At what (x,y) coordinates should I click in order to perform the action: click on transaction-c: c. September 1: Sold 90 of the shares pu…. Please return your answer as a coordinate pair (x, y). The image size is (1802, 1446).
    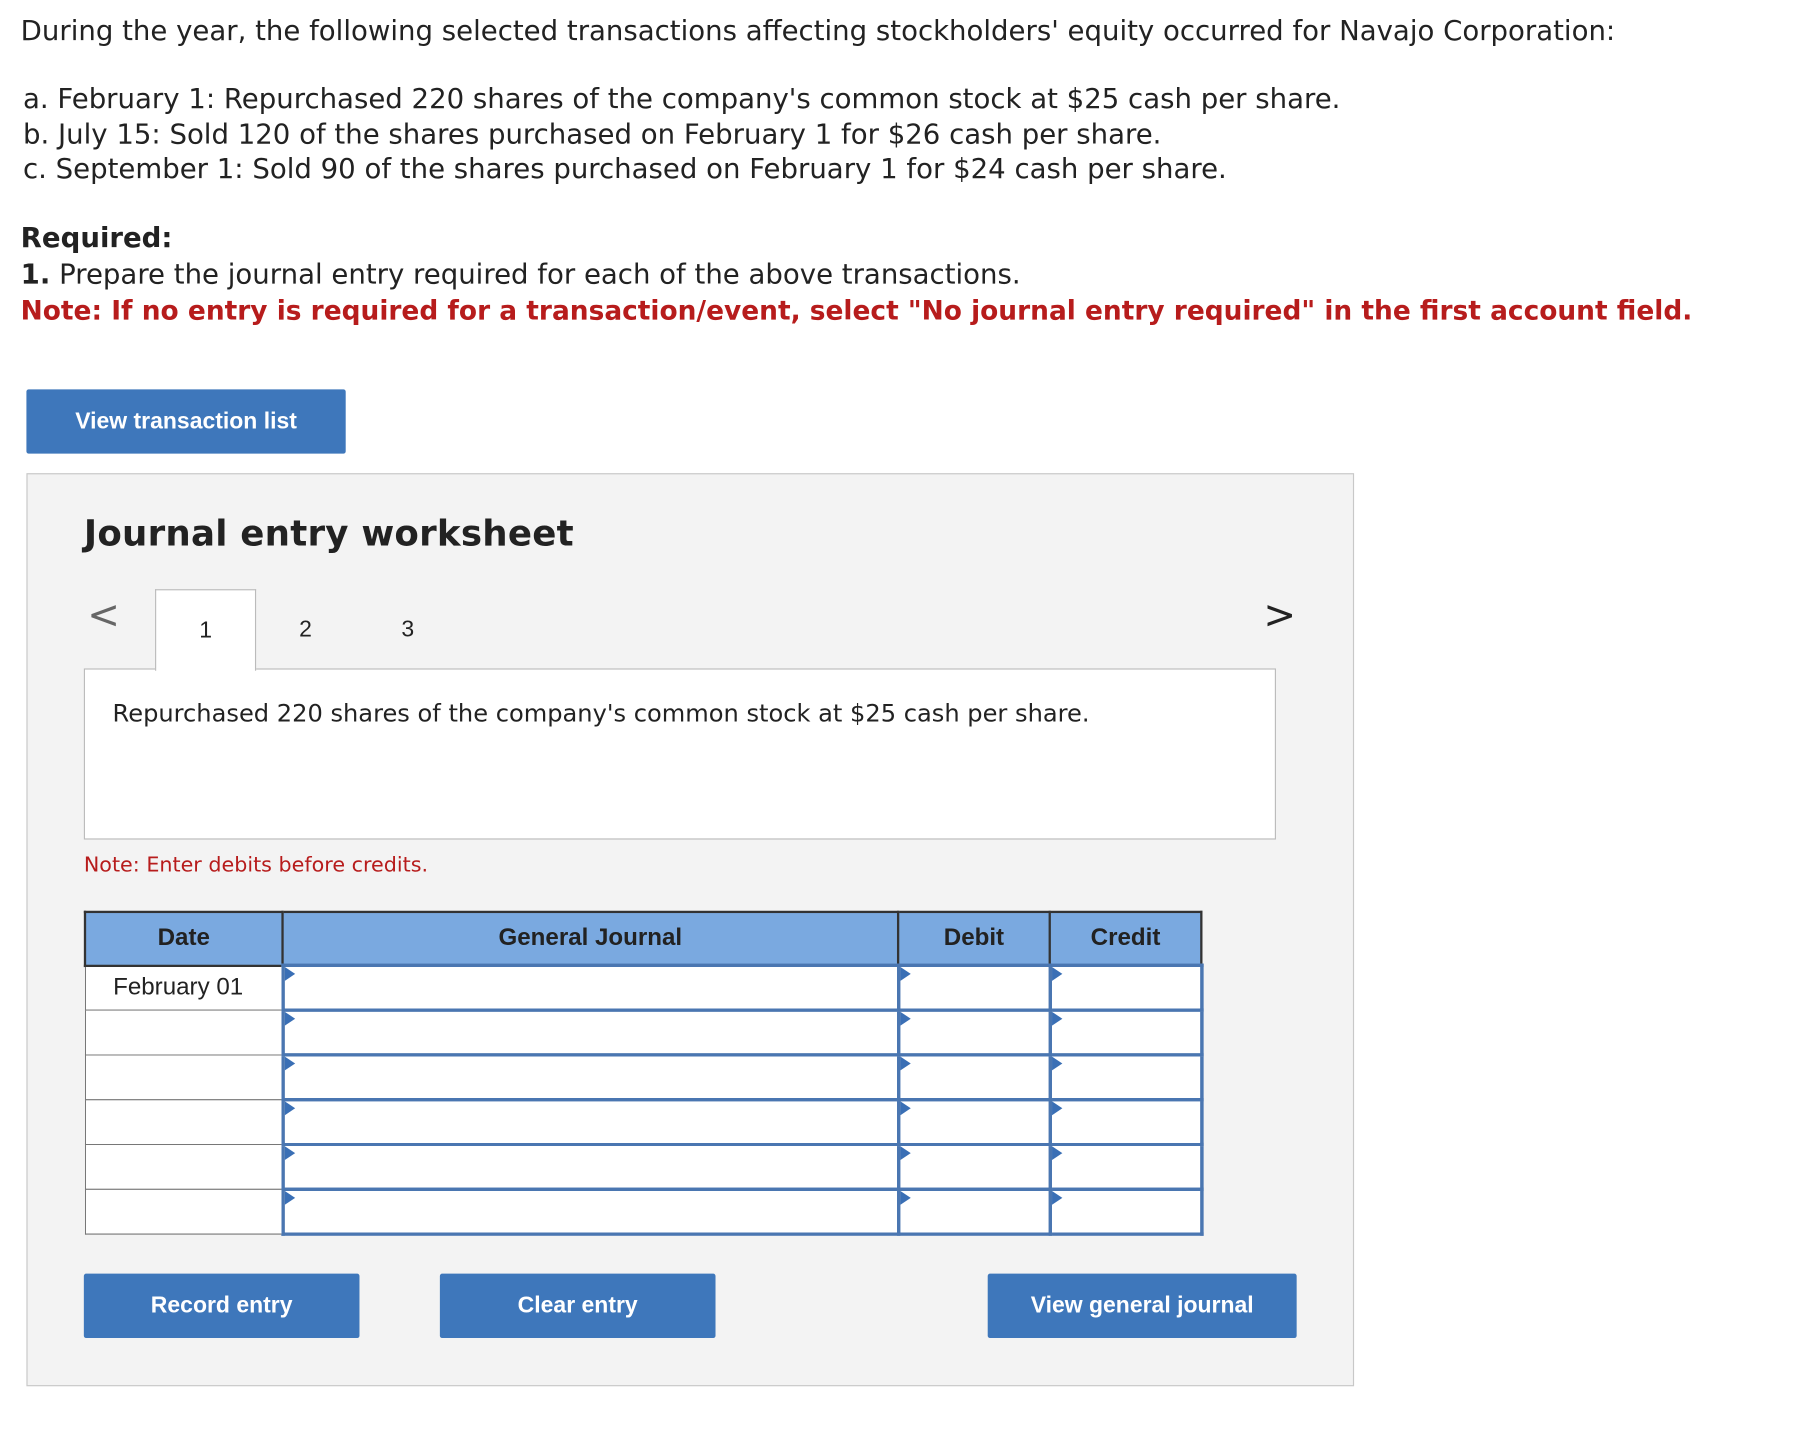
    Looking at the image, I should click on (624, 168).